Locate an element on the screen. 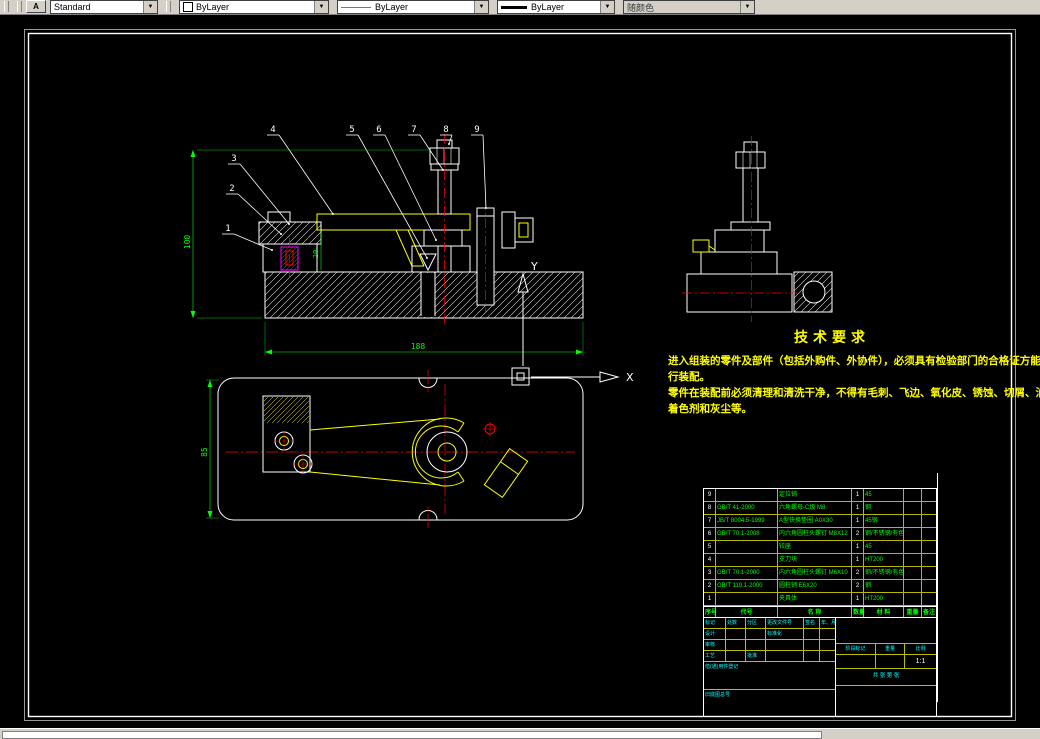 The image size is (1040, 739). command-input is located at coordinates (412, 735).